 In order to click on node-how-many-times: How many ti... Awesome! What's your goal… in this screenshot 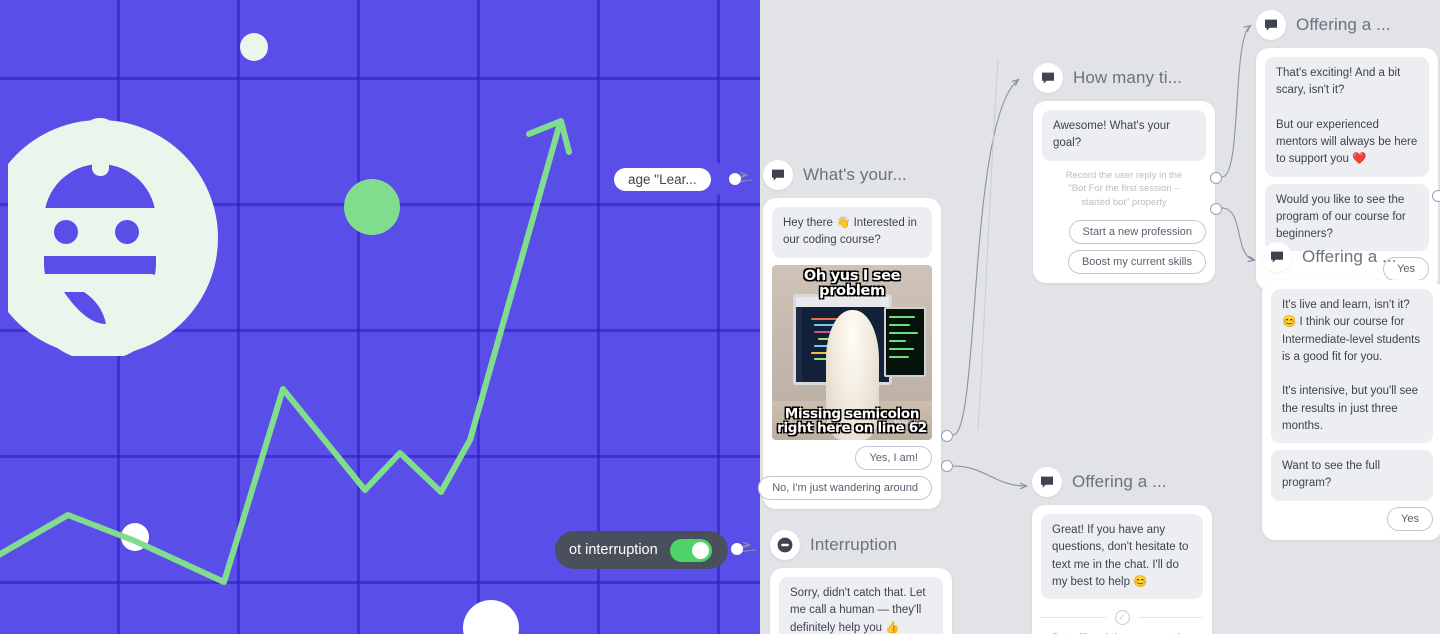, I will do `click(1124, 173)`.